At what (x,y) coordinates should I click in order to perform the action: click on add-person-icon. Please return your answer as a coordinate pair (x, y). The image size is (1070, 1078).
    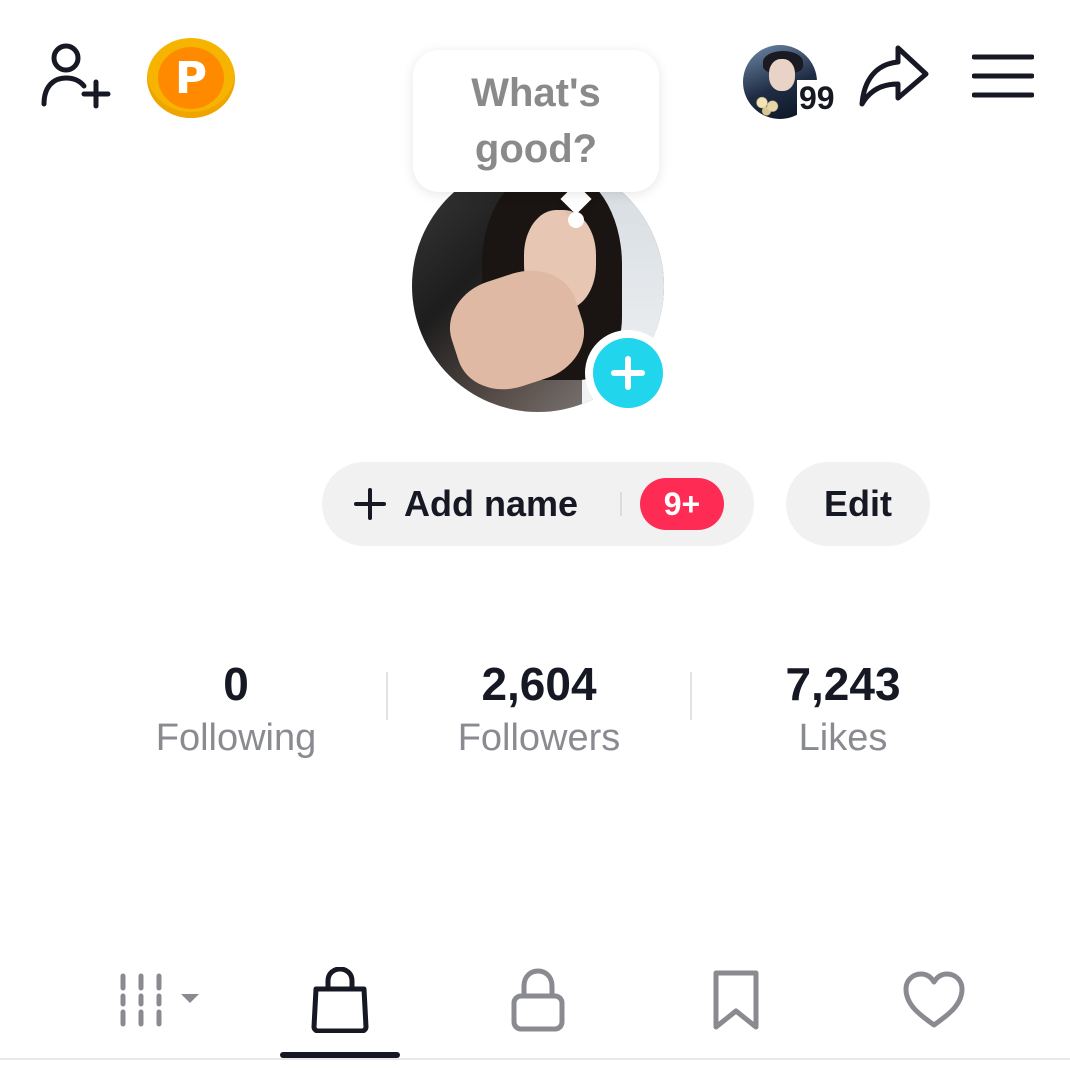
    Looking at the image, I should click on (76, 76).